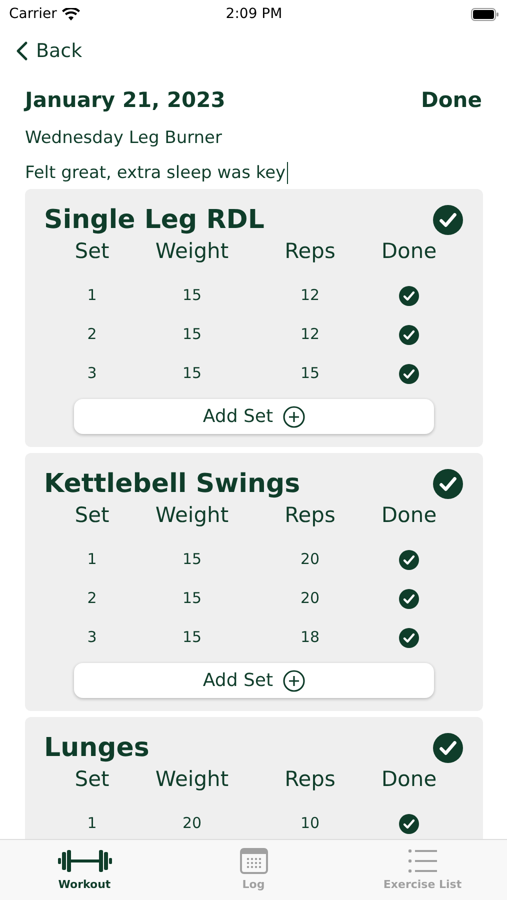 This screenshot has height=900, width=507. What do you see at coordinates (33, 14) in the screenshot?
I see `carrier-label: Carrier` at bounding box center [33, 14].